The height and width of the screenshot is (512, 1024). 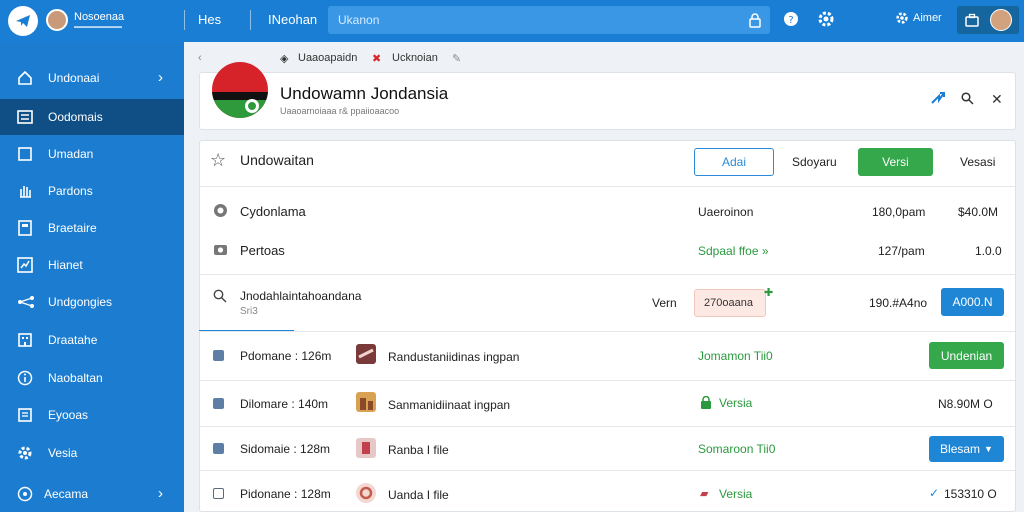 I want to click on summary-row-0-name: Cydonlama, so click(x=273, y=211).